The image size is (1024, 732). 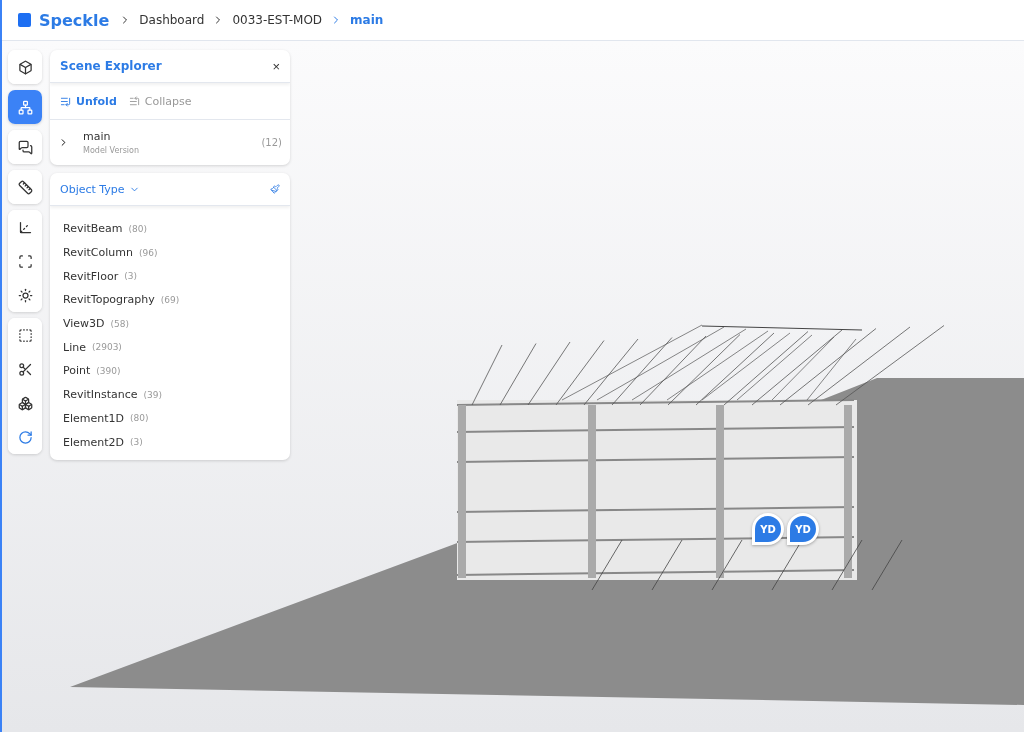 What do you see at coordinates (277, 20) in the screenshot?
I see `breadcrumb-link: 0033-EST-MOD` at bounding box center [277, 20].